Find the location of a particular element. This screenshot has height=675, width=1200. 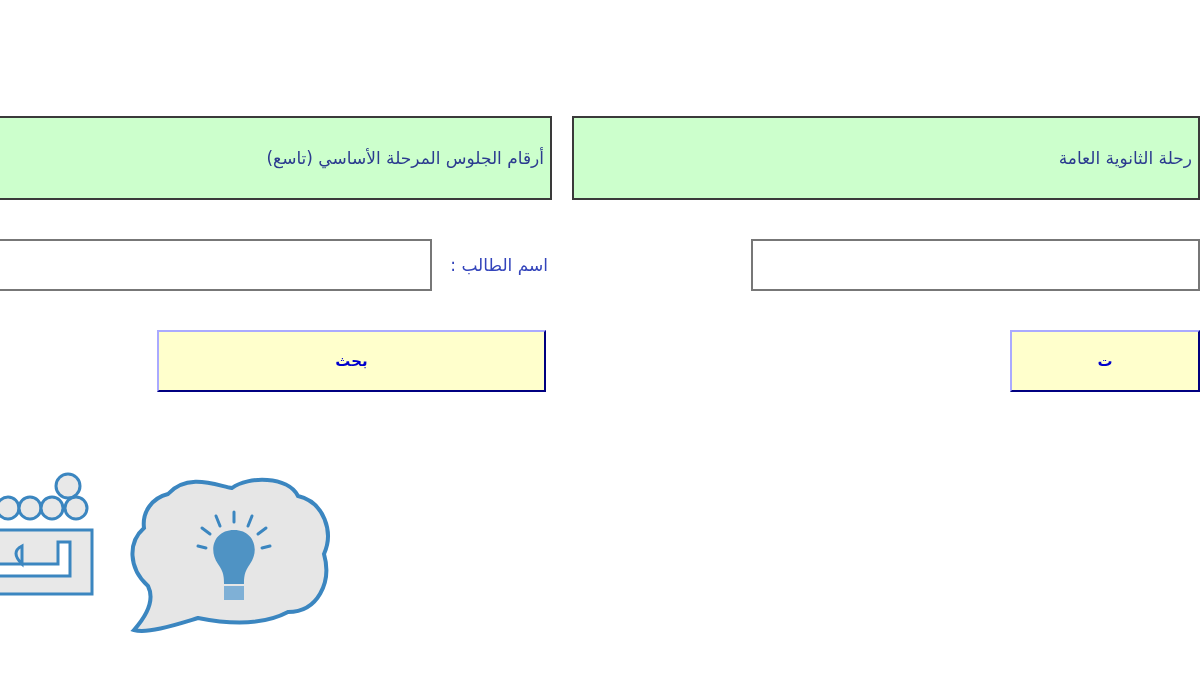

field-label: اسم الطالب : is located at coordinates (499, 265).